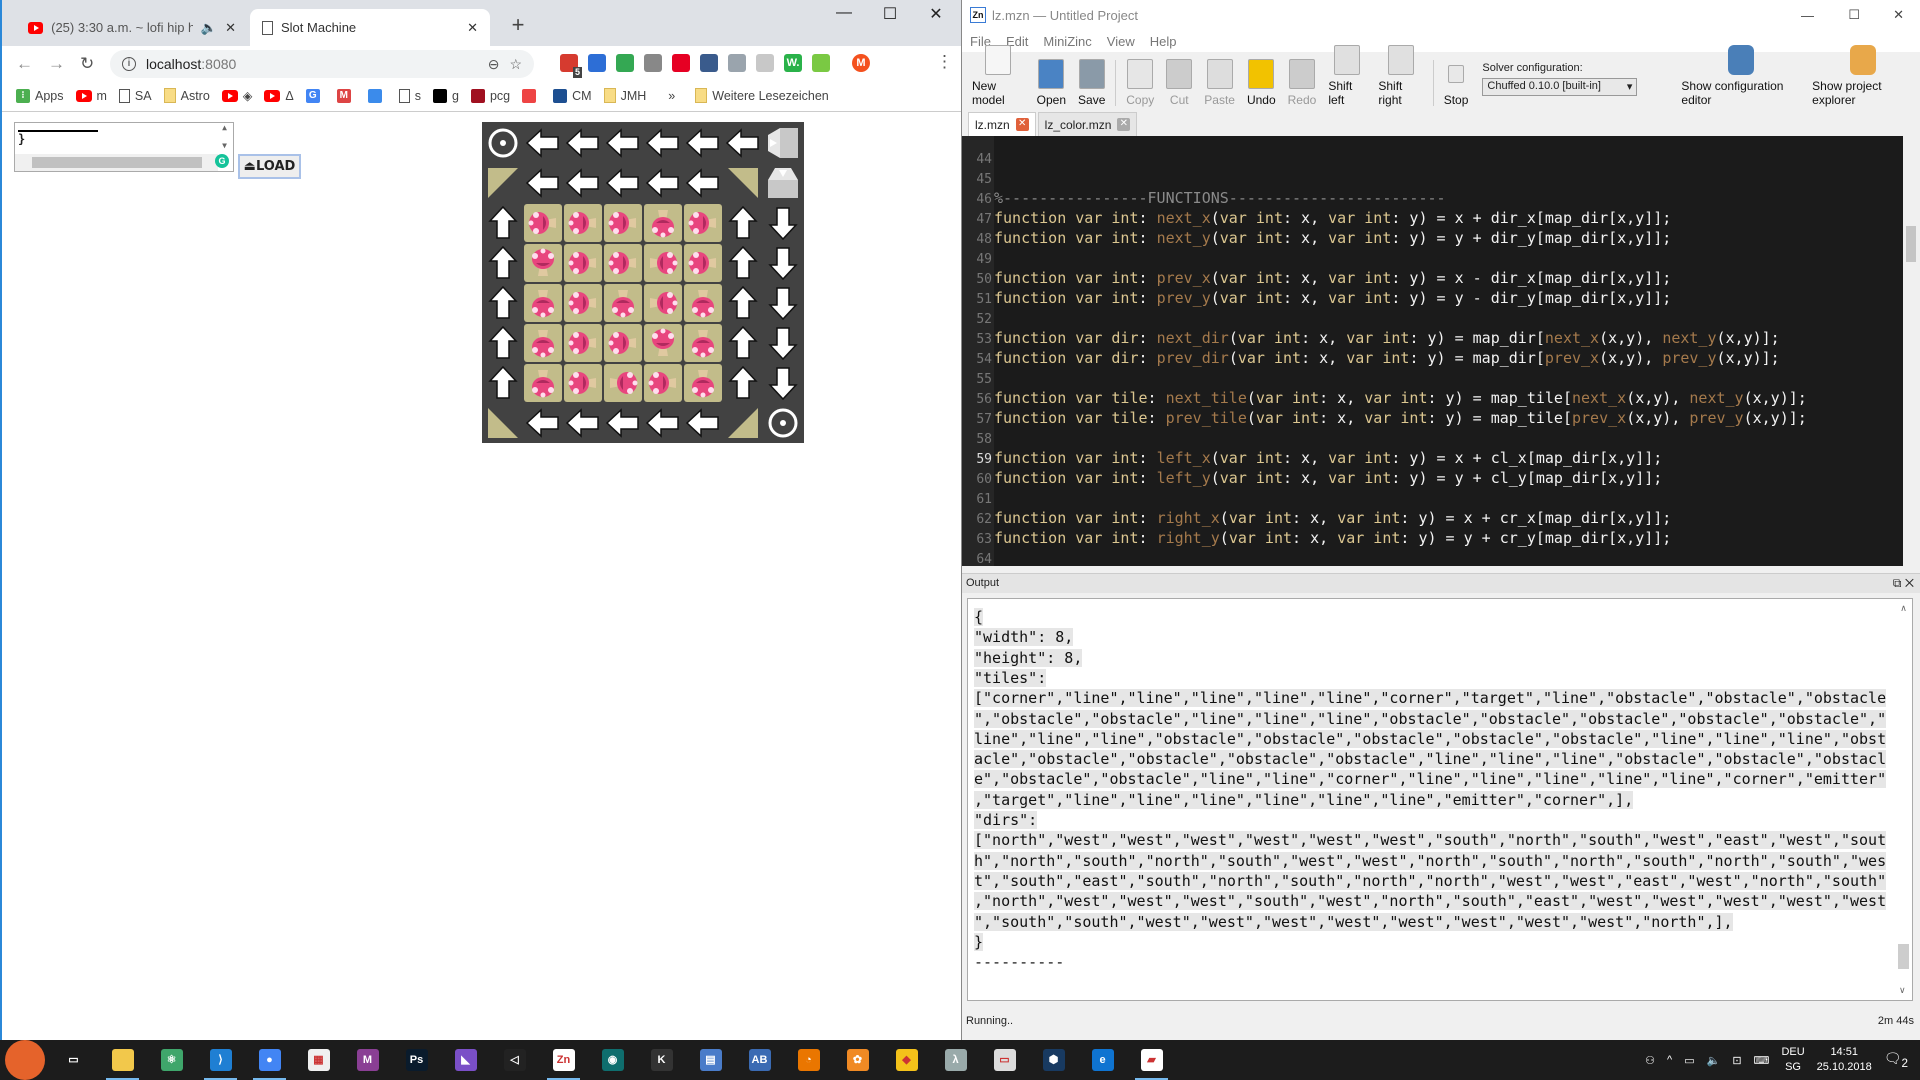 This screenshot has width=1920, height=1080. I want to click on json-textarea: } ▲ ▼, so click(124, 147).